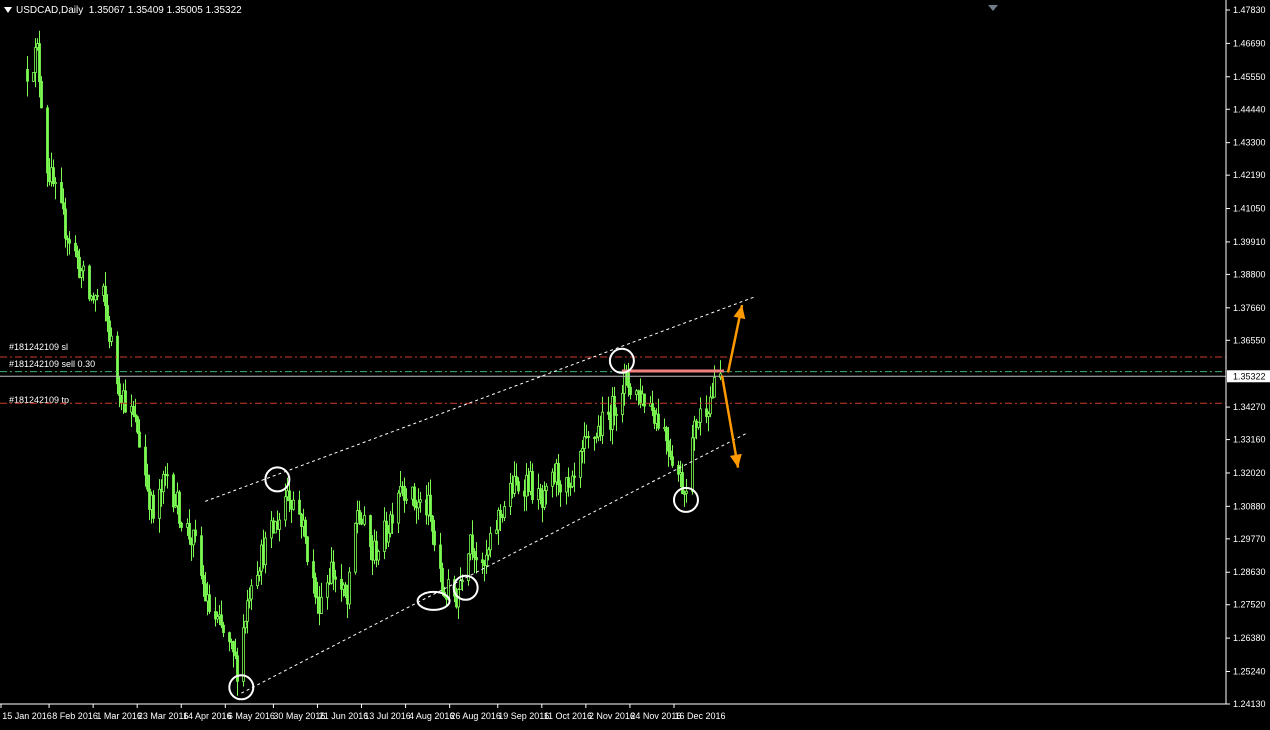 The height and width of the screenshot is (730, 1270). Describe the element at coordinates (207, 716) in the screenshot. I see `x-tick-label: 14 Apr 2016` at that location.